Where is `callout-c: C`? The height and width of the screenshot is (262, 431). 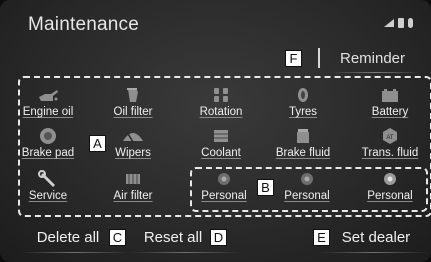
callout-c: C is located at coordinates (117, 237).